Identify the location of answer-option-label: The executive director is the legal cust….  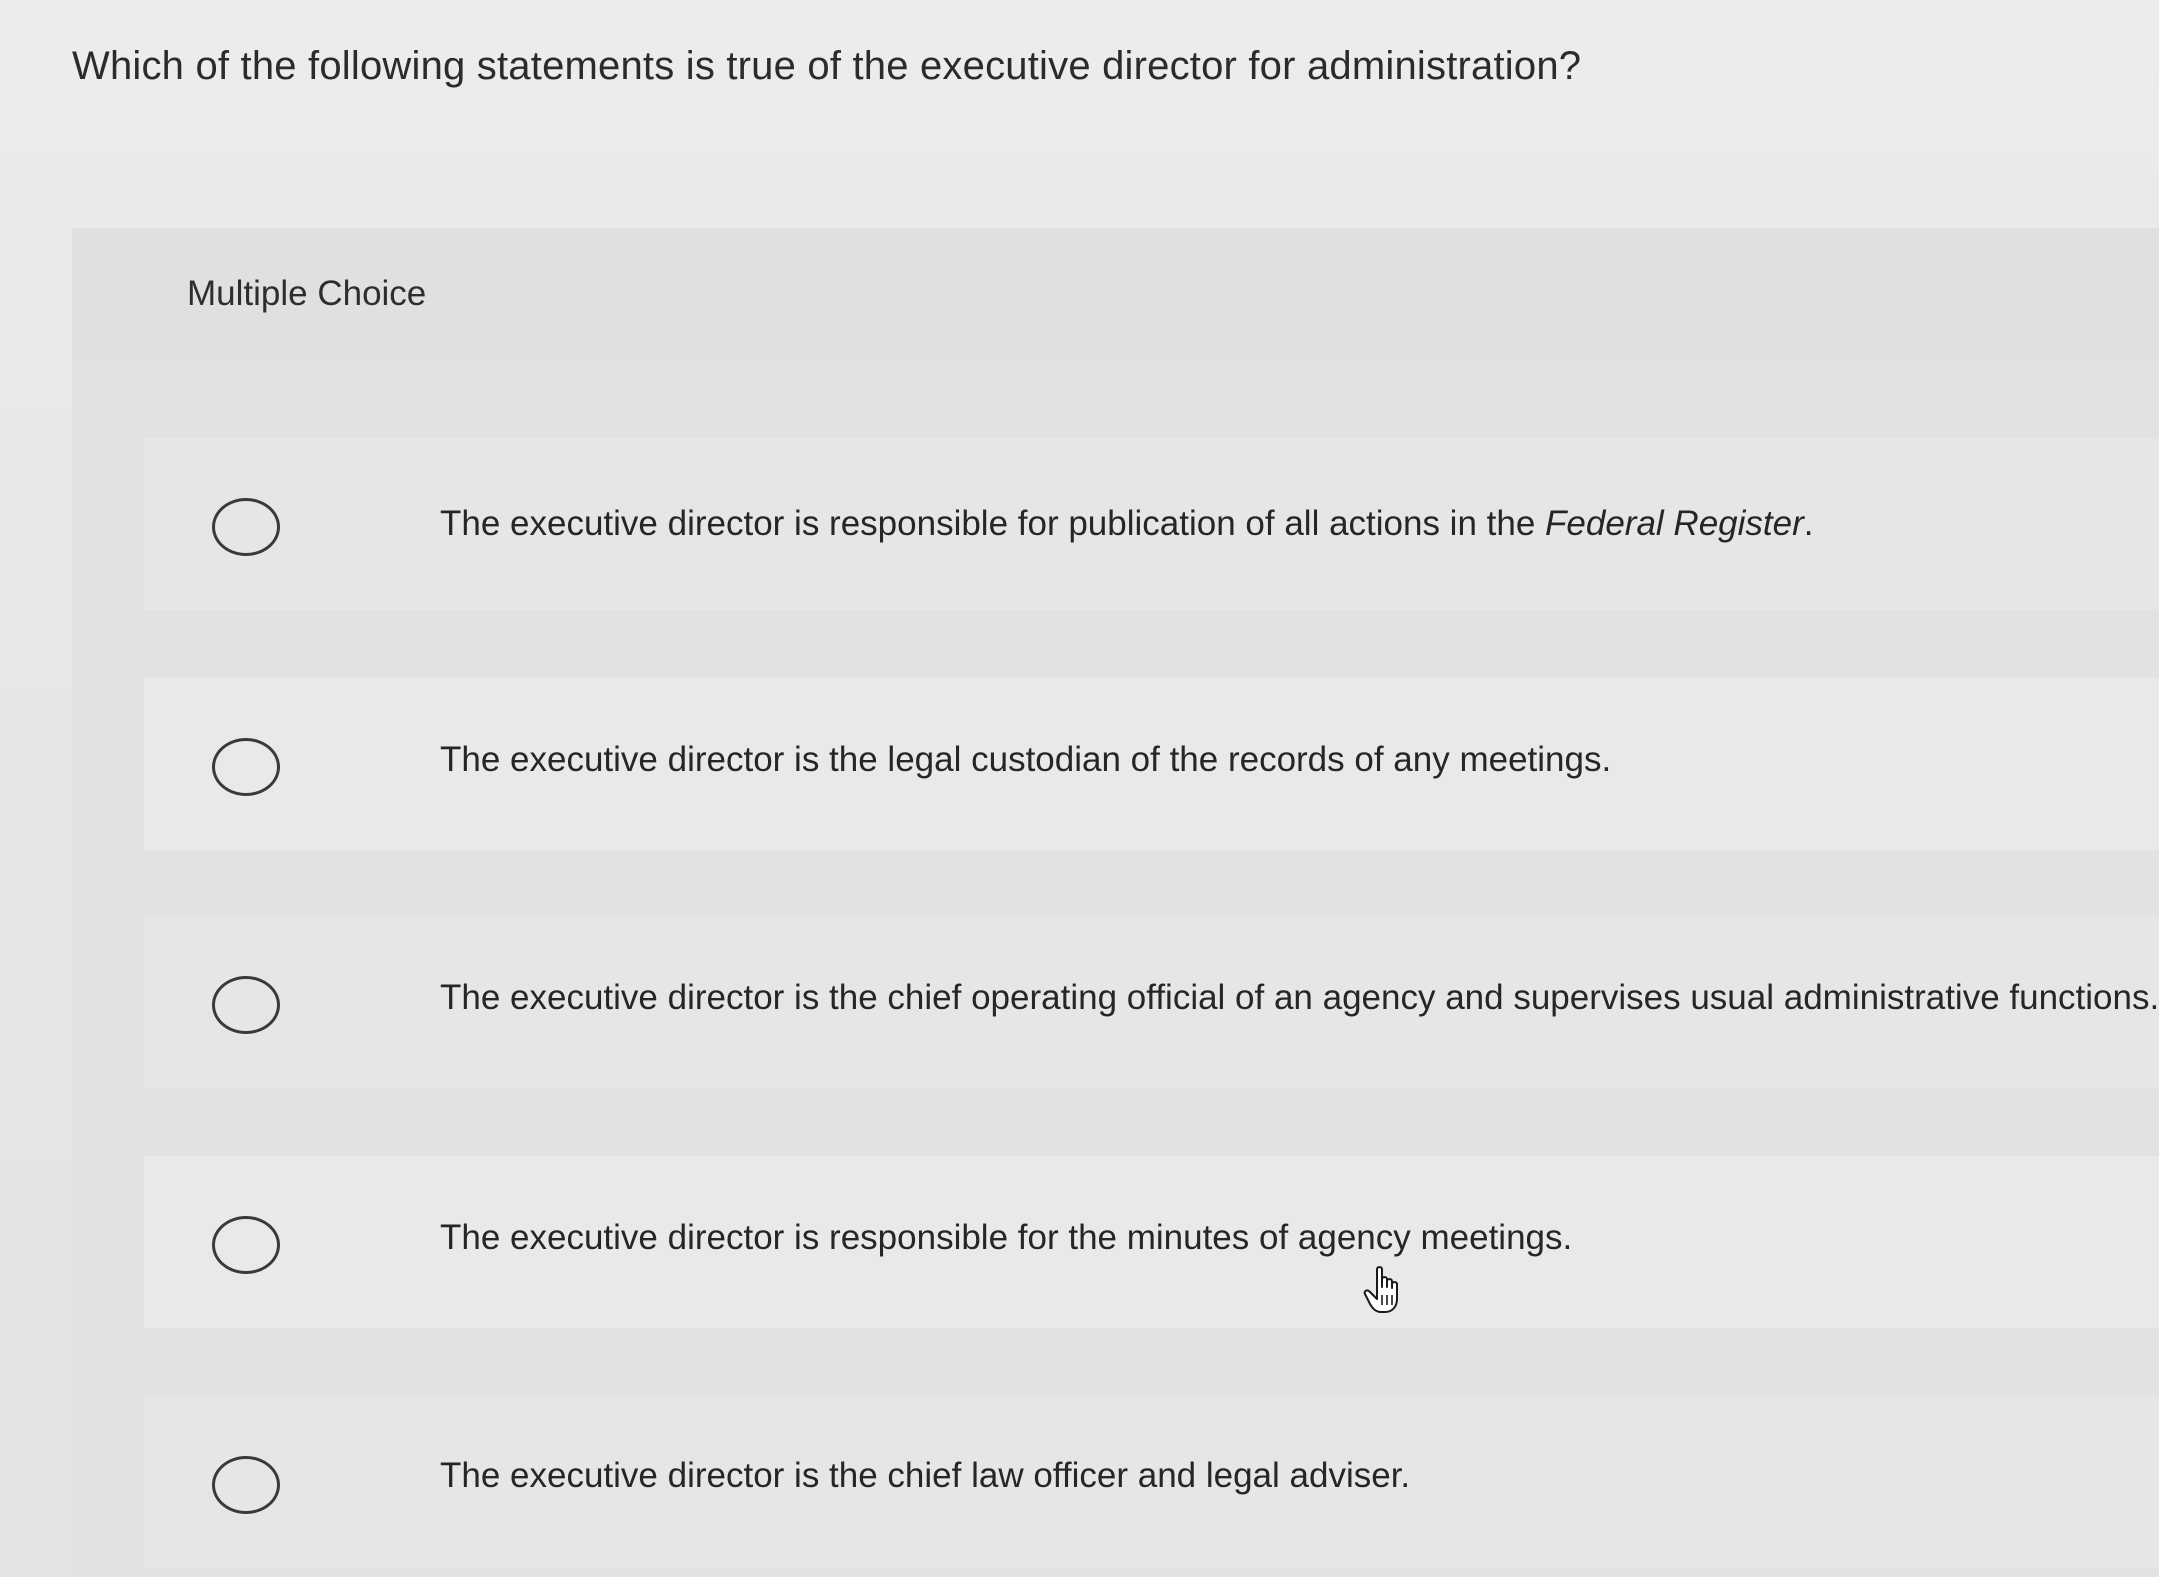
(1026, 759).